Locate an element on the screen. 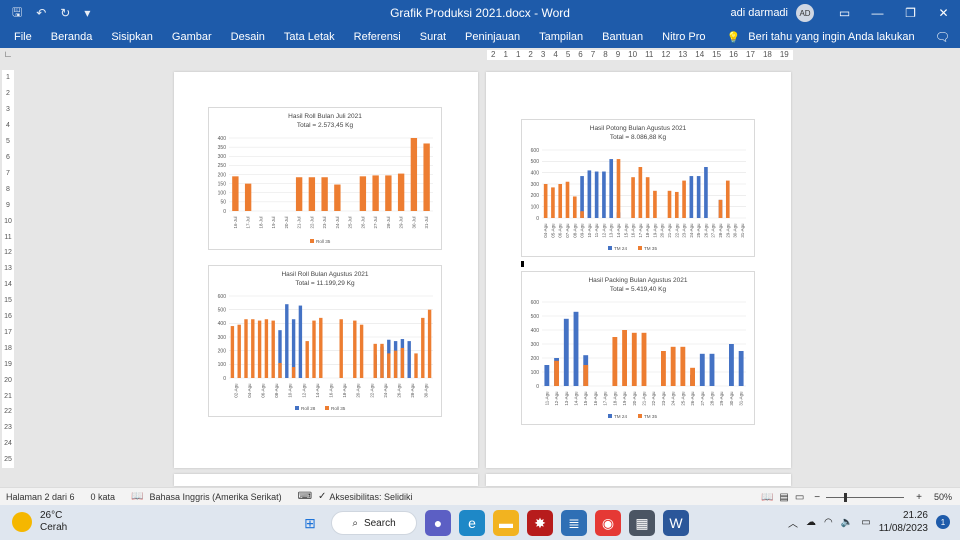 The image size is (960, 540). x-tick-label: 30-Jul is located at coordinates (413, 222).